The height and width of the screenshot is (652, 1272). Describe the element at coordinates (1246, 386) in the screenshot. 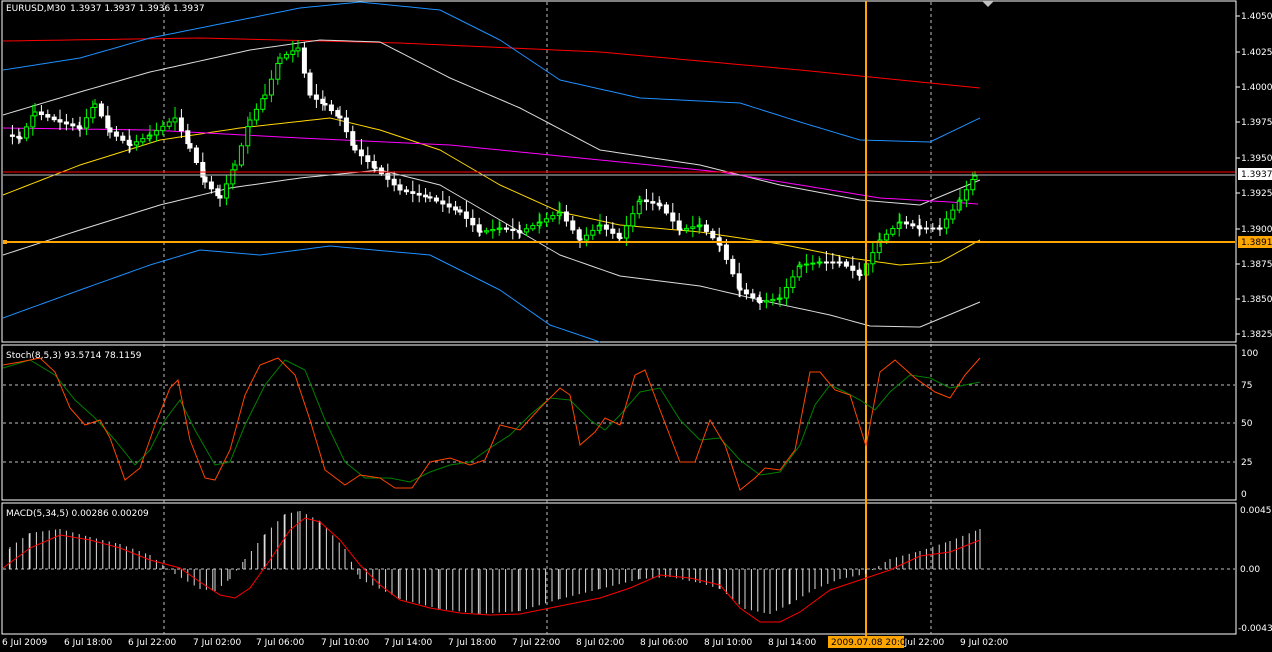

I see `stoch-level-75: 75` at that location.